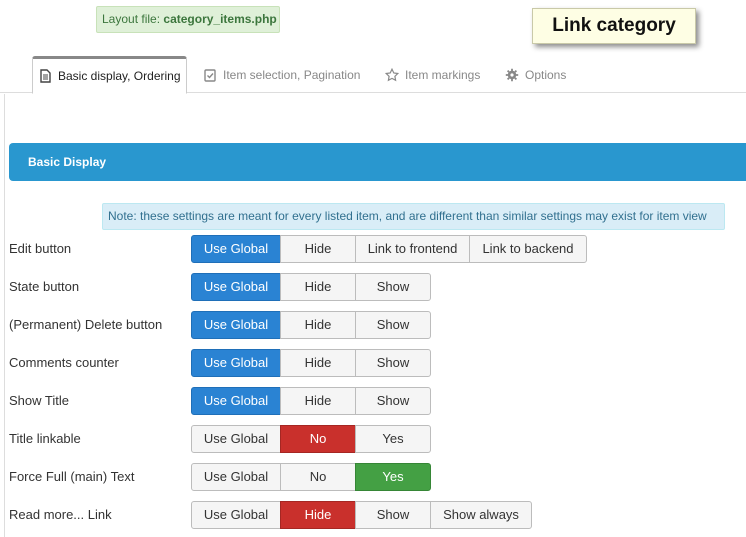  I want to click on star-icon, so click(392, 74).